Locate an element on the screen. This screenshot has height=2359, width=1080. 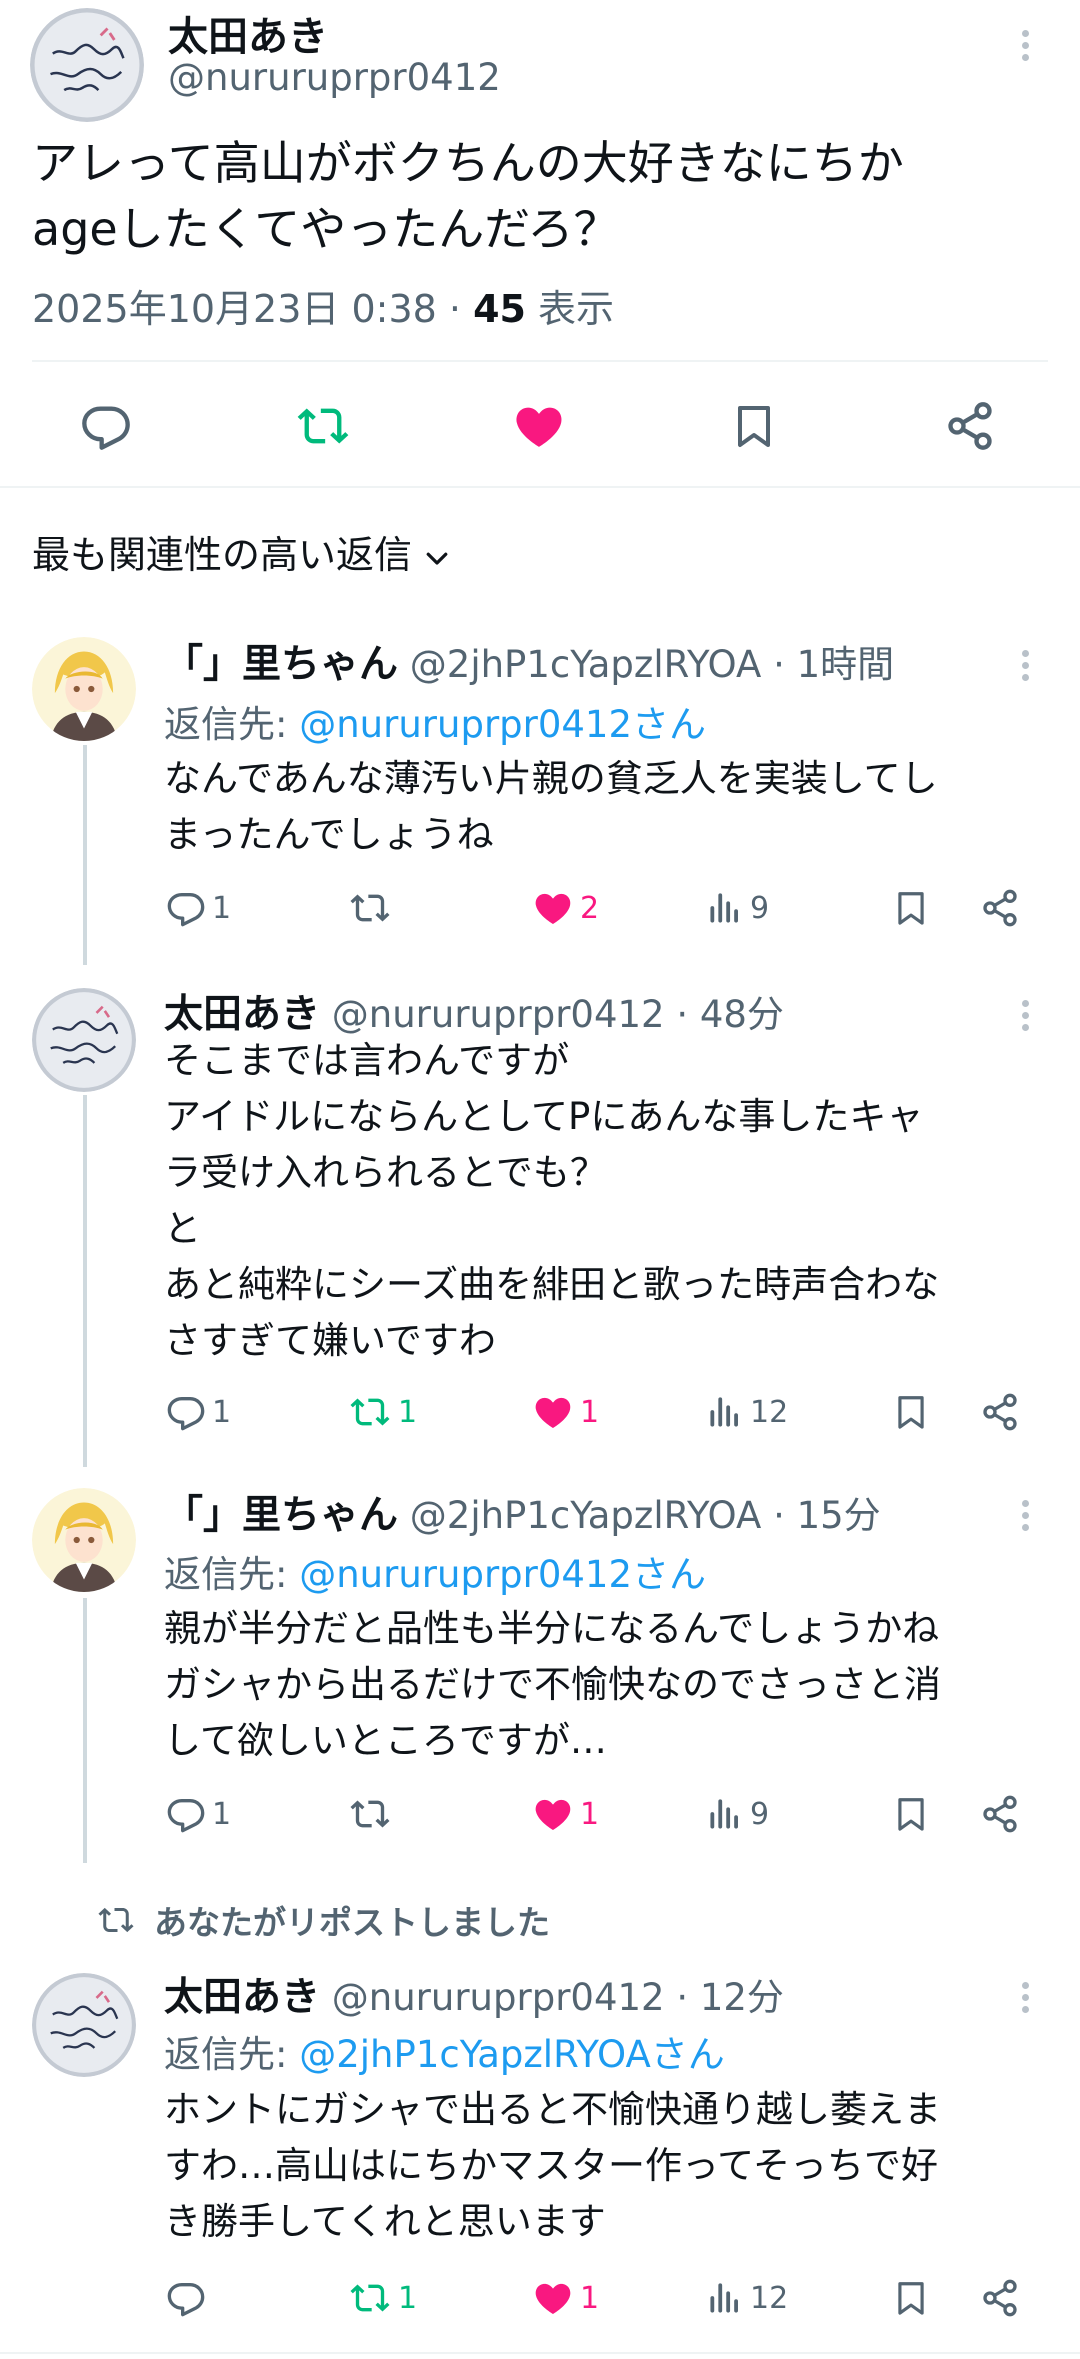
tweet-text-line: アレって高山がボクちんの大好きなにちか is located at coordinates (468, 163).